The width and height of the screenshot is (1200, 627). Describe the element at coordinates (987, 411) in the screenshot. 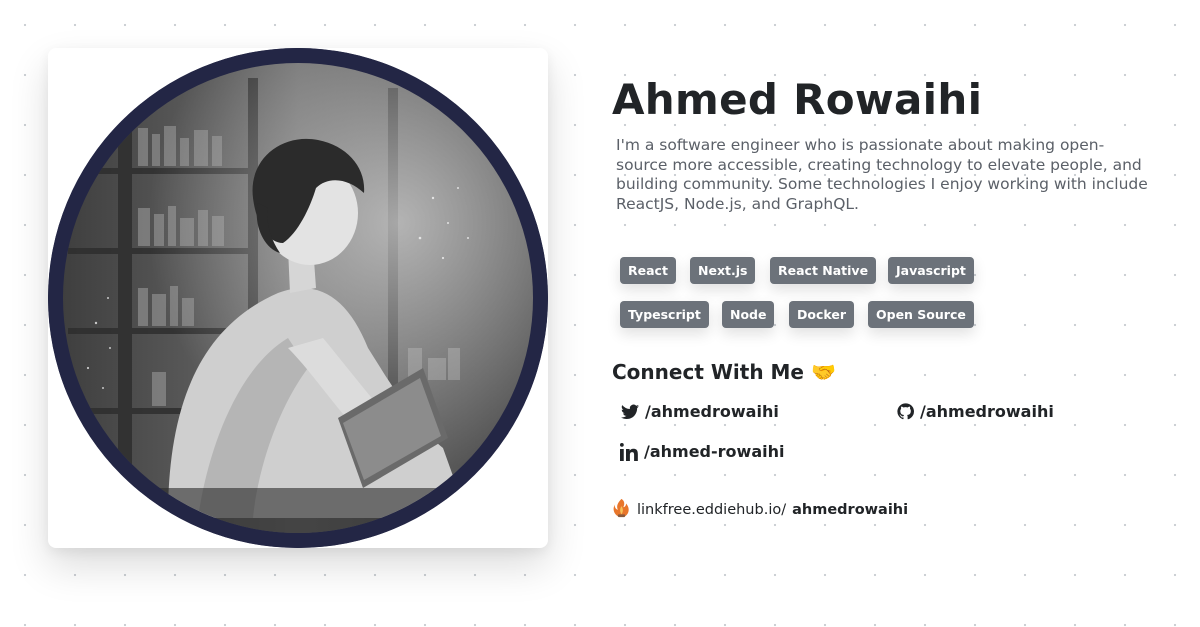

I see `github-handle: /ahmedrowaihi` at that location.